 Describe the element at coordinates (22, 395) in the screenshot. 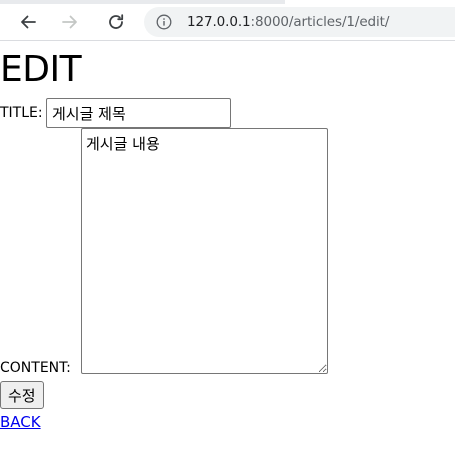

I see `submit-button: 수정` at that location.